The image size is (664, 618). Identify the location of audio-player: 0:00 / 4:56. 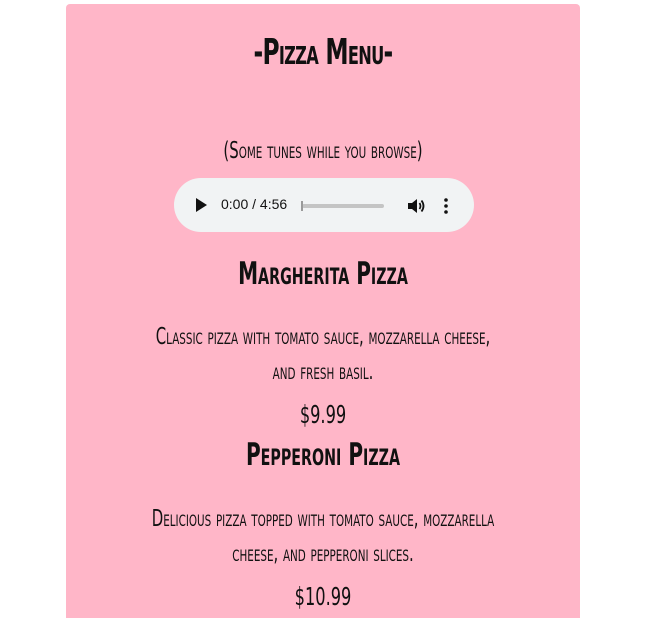
(324, 205).